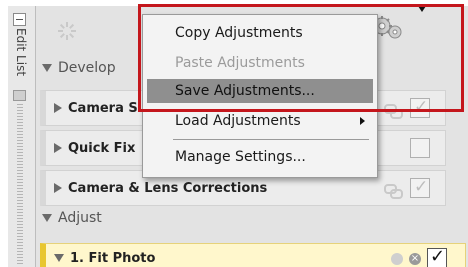 The image size is (468, 267). I want to click on close-icon: ×, so click(415, 259).